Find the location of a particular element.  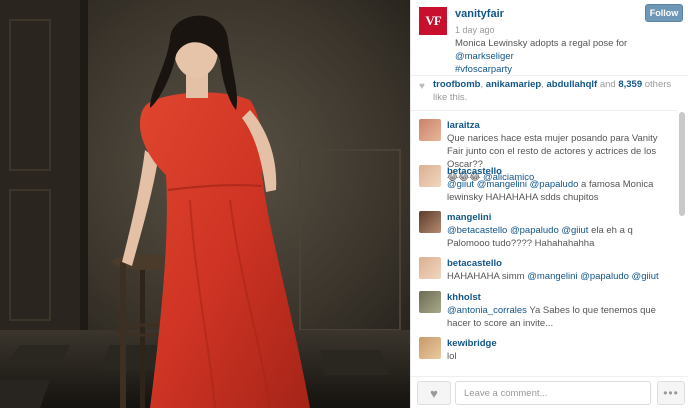

avatar-logo-text: VF is located at coordinates (433, 20).